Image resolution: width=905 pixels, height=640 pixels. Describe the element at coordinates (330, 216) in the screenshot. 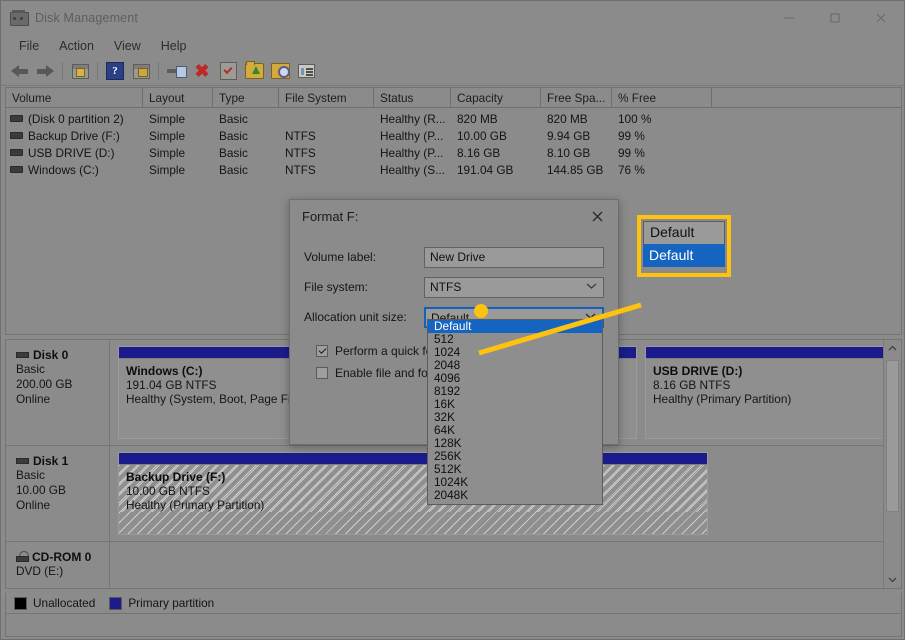

I see `dialog-title: Format F:` at that location.